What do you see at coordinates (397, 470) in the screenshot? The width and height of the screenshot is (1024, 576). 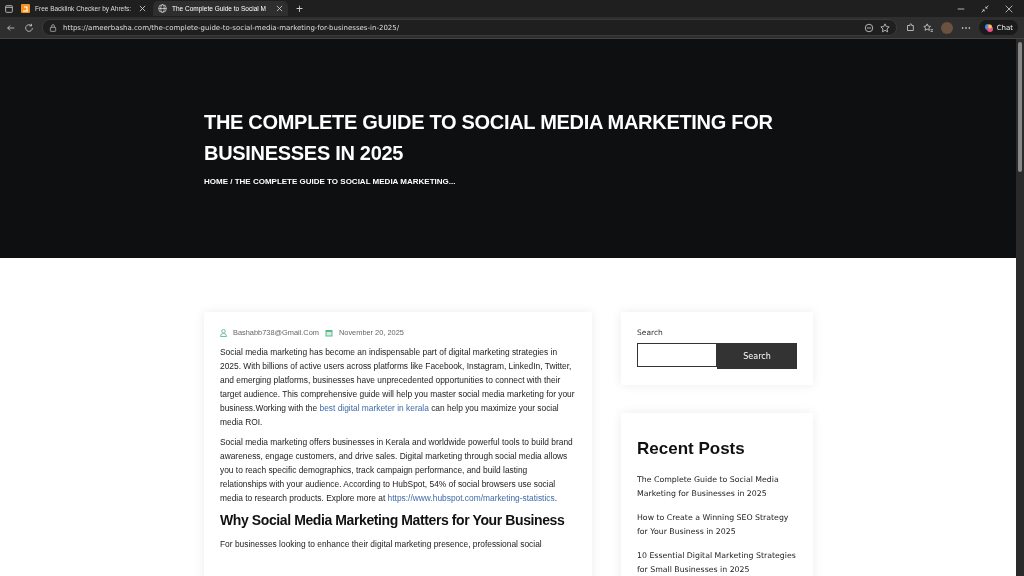 I see `paragraph: Social media marketing offers businesses in Kerala and worldwide powerful tools to build brand awareness, engage customers, and drive sales. Digital marketing through social media allows you to reach specific demographics, track campaign performance, and build lasting relationships with your audience. According to HubSpot, 54% of social browsers use social media to research products. Explore more at https://www.hubspot.com/marketing-statistics.` at bounding box center [397, 470].